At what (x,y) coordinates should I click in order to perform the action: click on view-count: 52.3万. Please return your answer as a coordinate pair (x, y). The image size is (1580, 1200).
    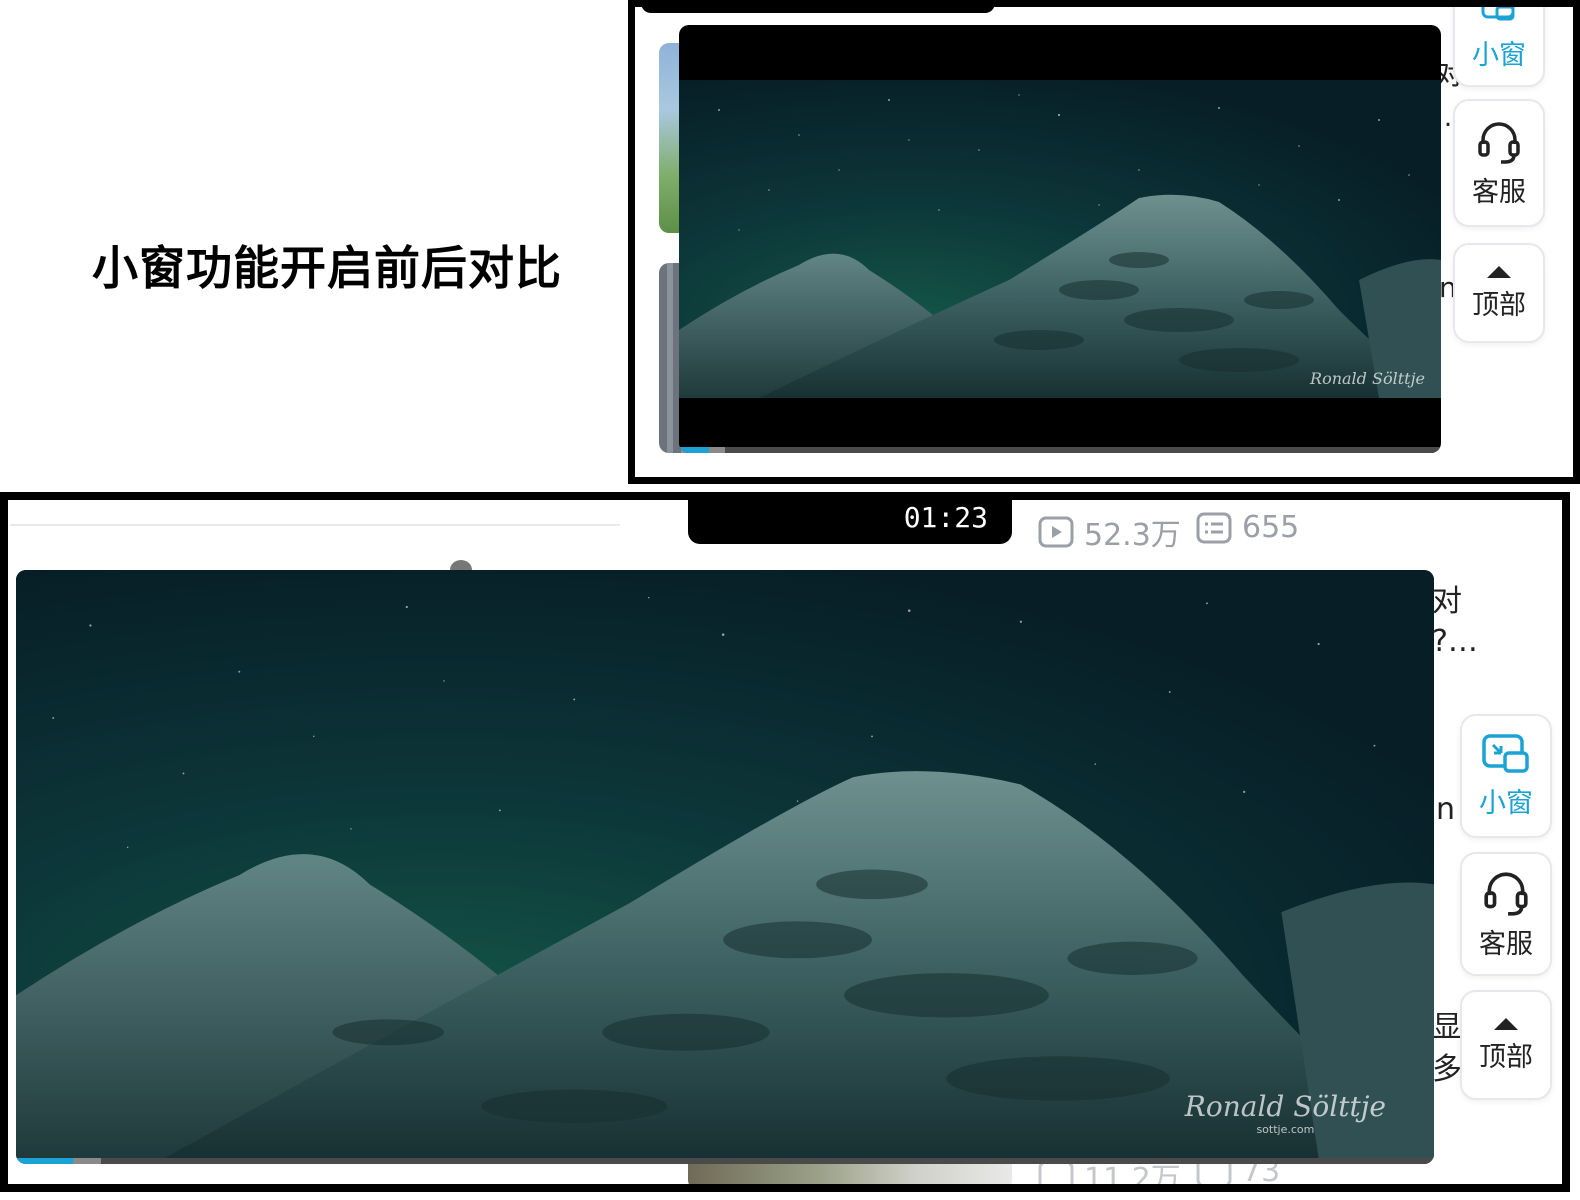
    Looking at the image, I should click on (1109, 532).